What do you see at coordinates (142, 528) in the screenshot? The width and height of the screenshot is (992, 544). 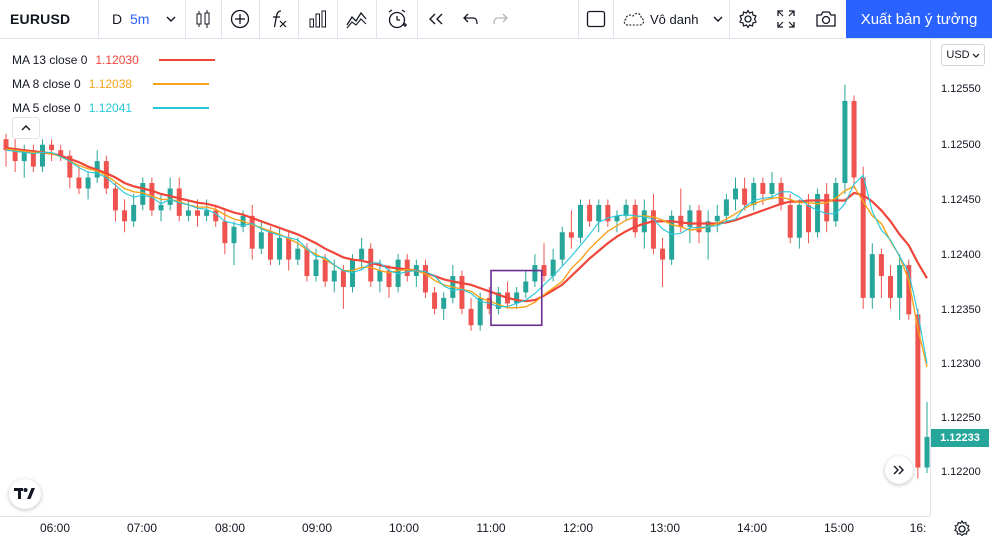 I see `time-label: 07:00` at bounding box center [142, 528].